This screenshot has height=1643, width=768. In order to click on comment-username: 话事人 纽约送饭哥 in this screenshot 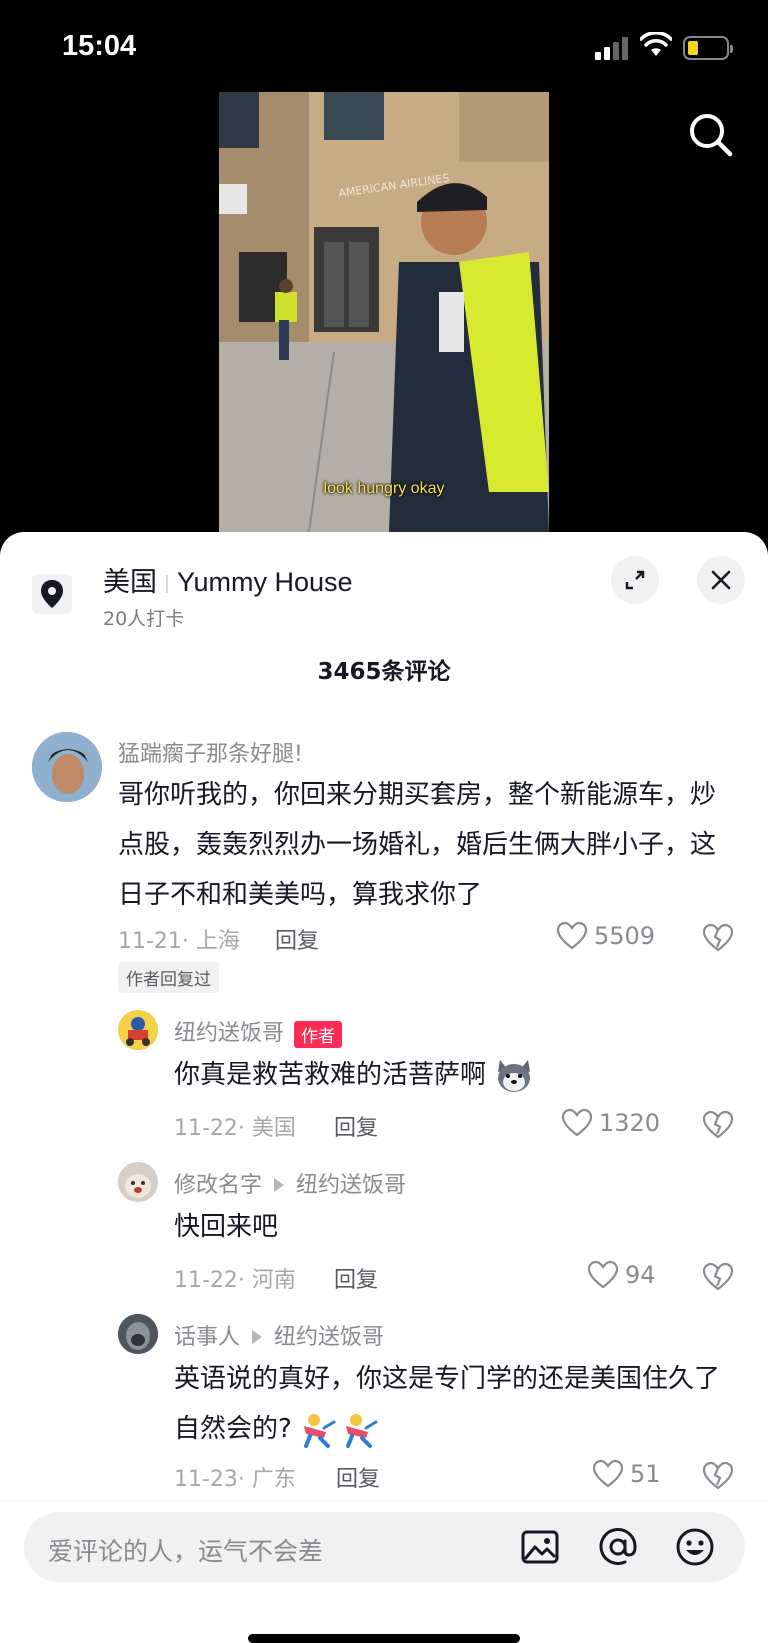, I will do `click(279, 1335)`.